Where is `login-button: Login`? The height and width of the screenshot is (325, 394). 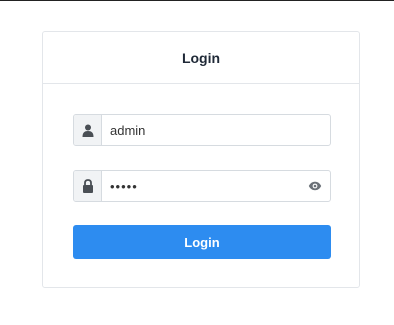
login-button: Login is located at coordinates (202, 242).